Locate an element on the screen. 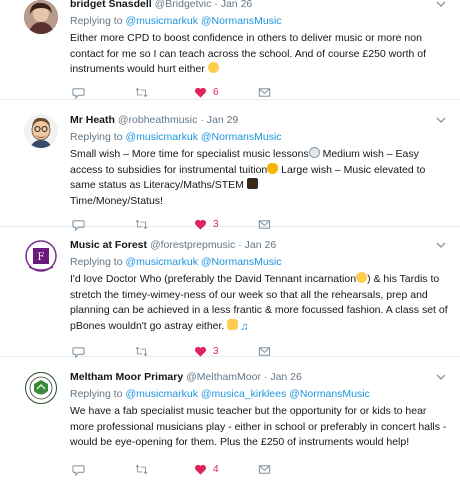 This screenshot has height=482, width=460. like-count: 4 is located at coordinates (216, 469).